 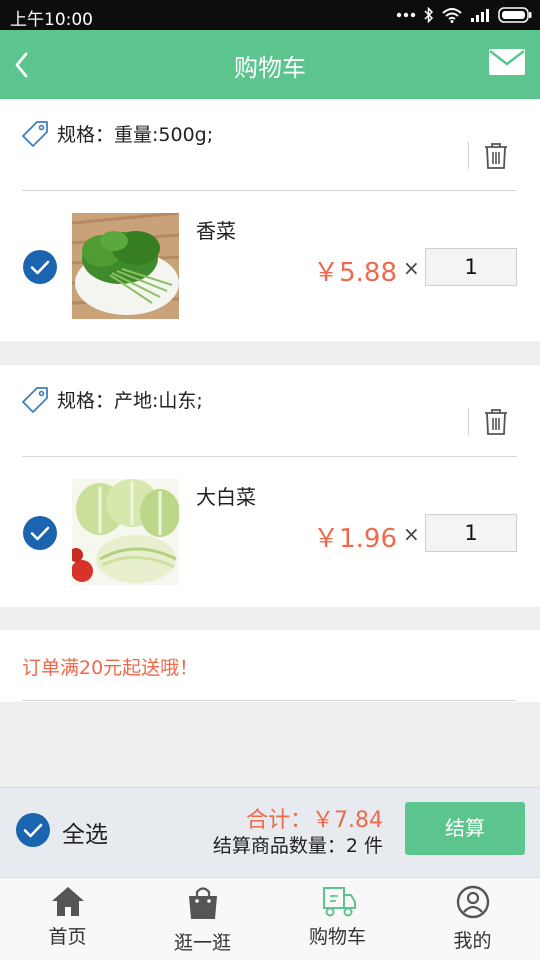 What do you see at coordinates (480, 15) in the screenshot?
I see `signal-icon` at bounding box center [480, 15].